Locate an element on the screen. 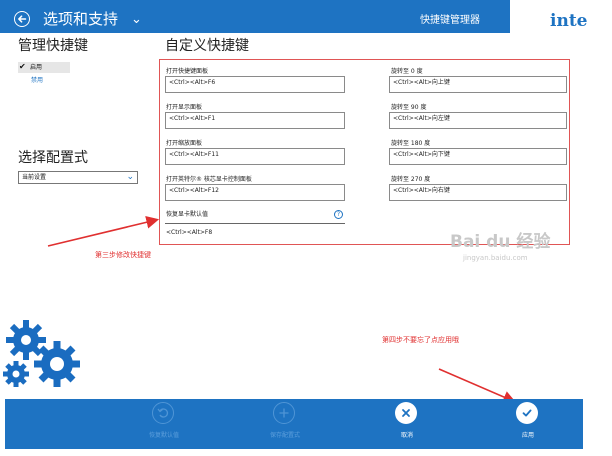 Image resolution: width=612 pixels, height=456 pixels. save-profile-label: 保存配置式 is located at coordinates (284, 435).